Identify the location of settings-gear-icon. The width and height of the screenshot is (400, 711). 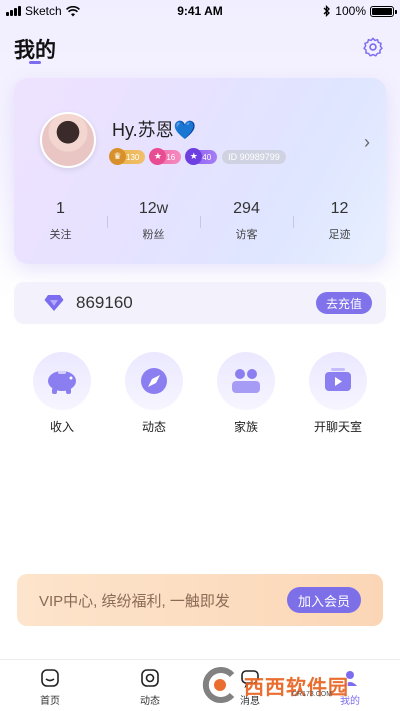
(373, 47).